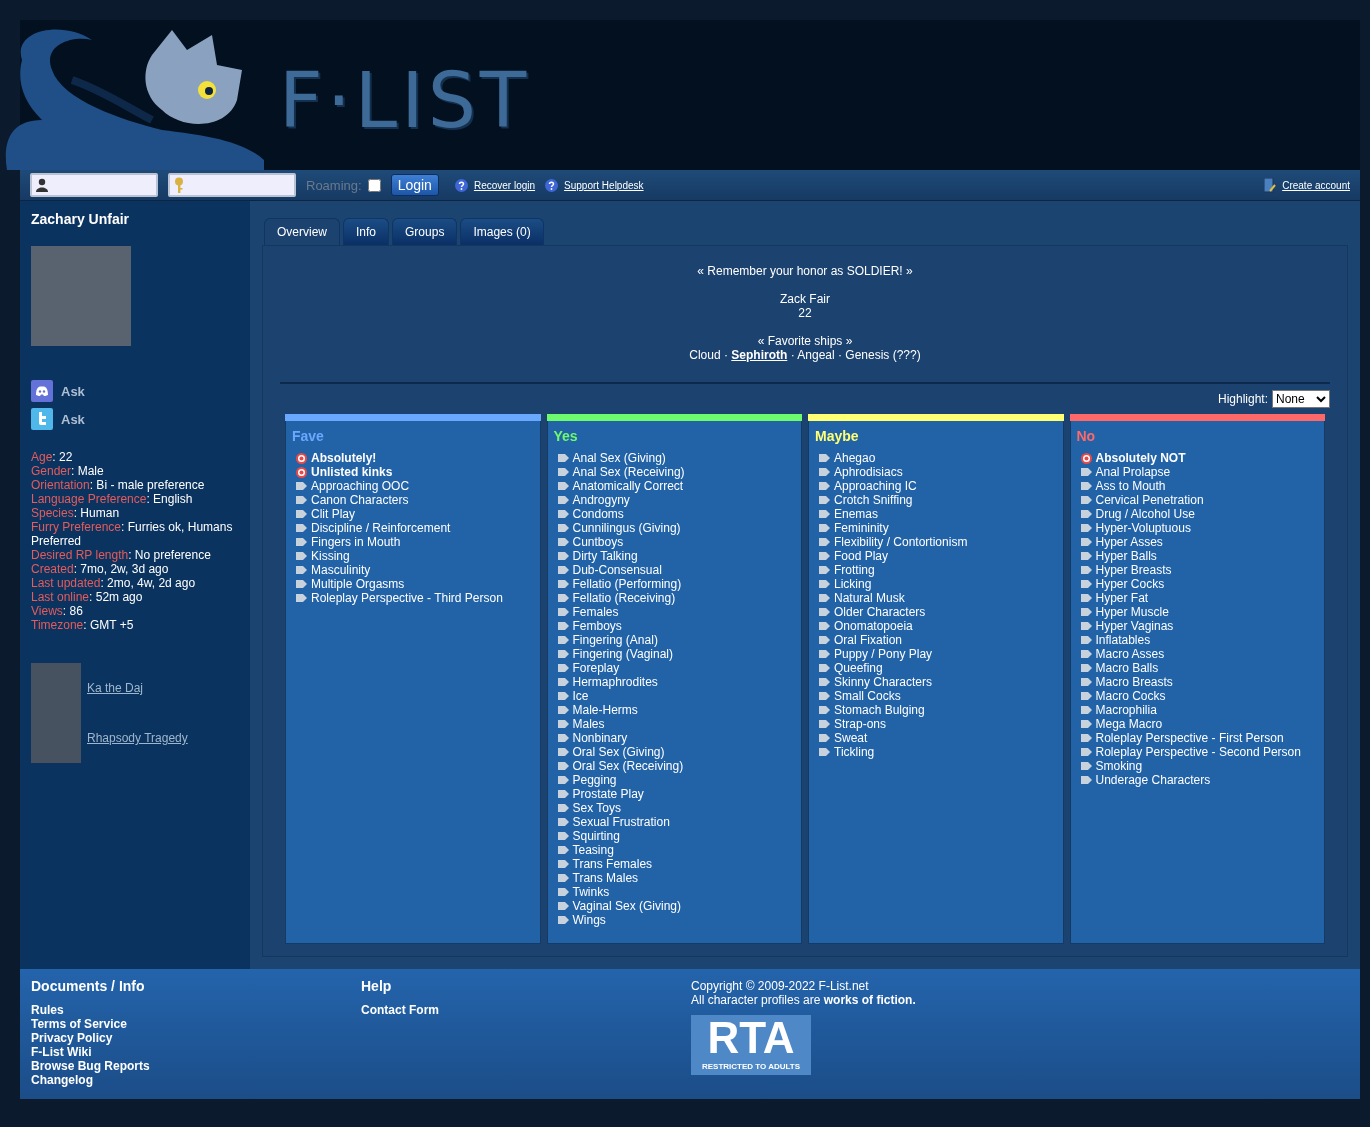  What do you see at coordinates (598, 542) in the screenshot?
I see `kink-item: Cuntboys` at bounding box center [598, 542].